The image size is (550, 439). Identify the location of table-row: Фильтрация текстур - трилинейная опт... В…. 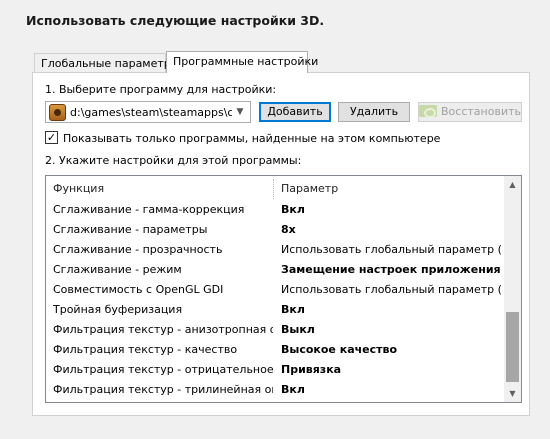
(276, 390).